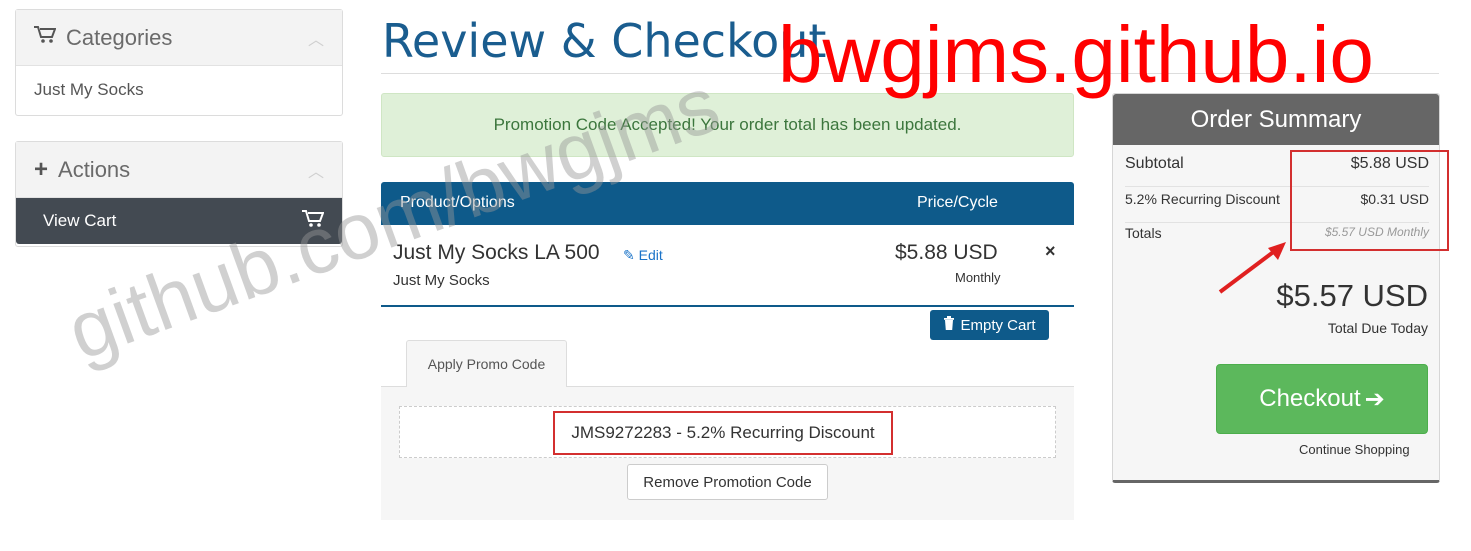 This screenshot has width=1471, height=551. What do you see at coordinates (457, 202) in the screenshot?
I see `column-product: Product/Options` at bounding box center [457, 202].